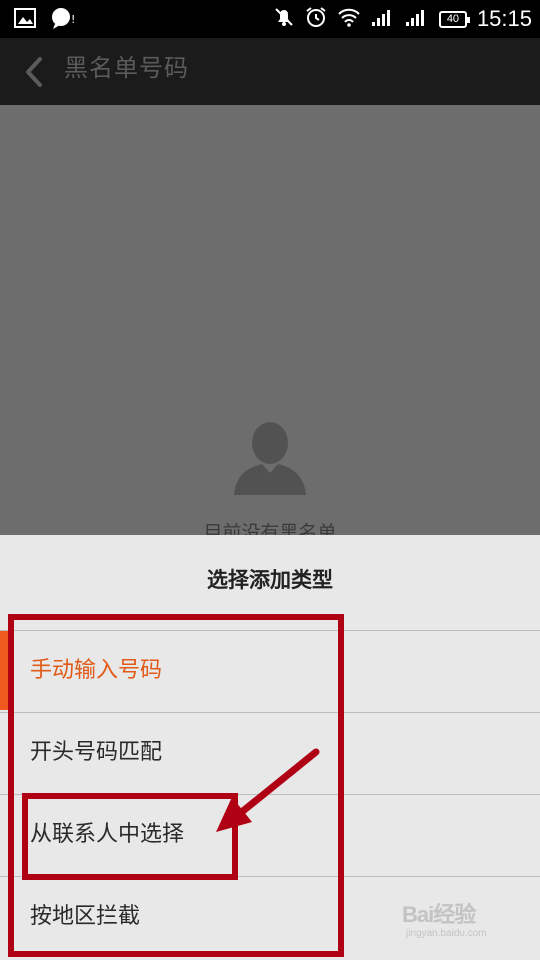 This screenshot has width=540, height=960. I want to click on person-silhouette-icon, so click(270, 457).